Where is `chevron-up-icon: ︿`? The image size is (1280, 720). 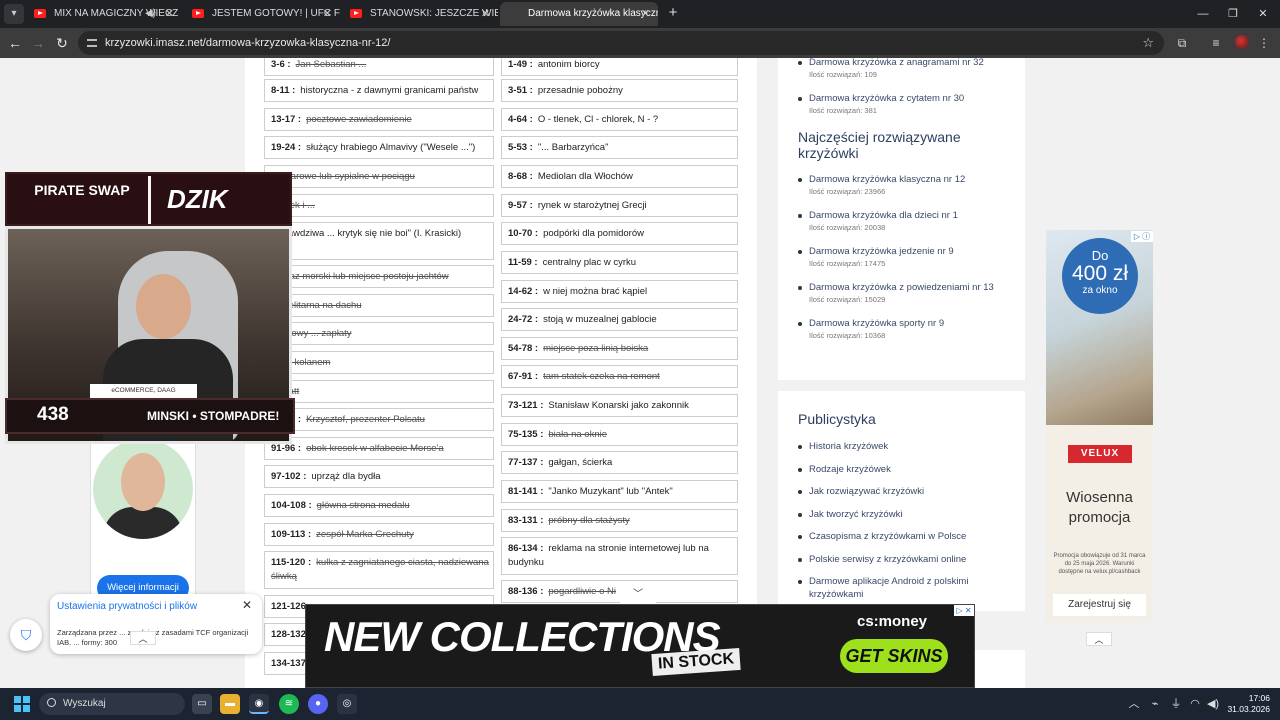 chevron-up-icon: ︿ is located at coordinates (143, 638).